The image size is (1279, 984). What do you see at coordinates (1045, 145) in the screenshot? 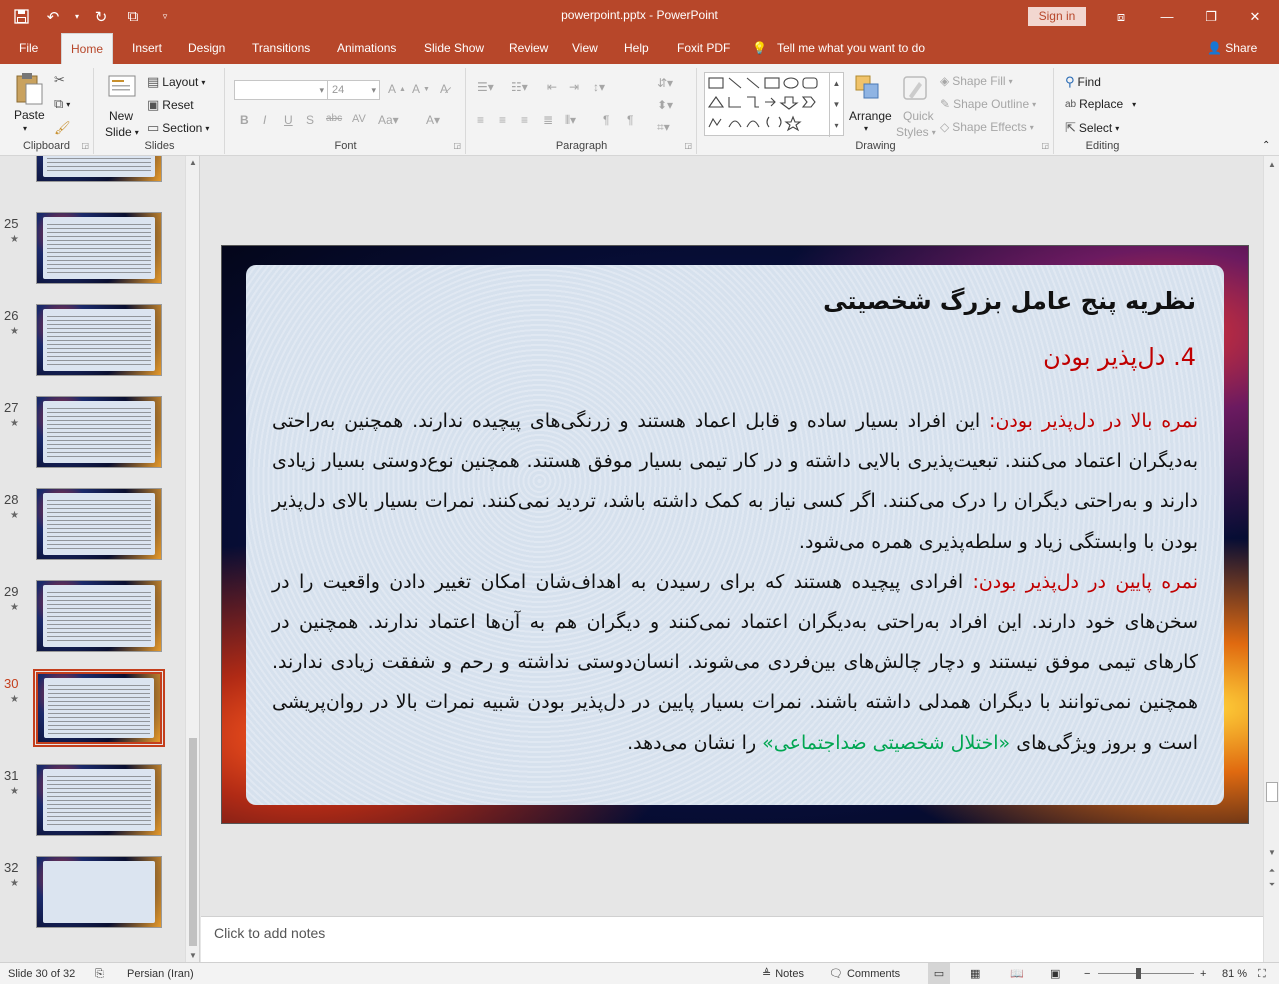
I see `drawing-launcher-icon: ◲` at bounding box center [1045, 145].